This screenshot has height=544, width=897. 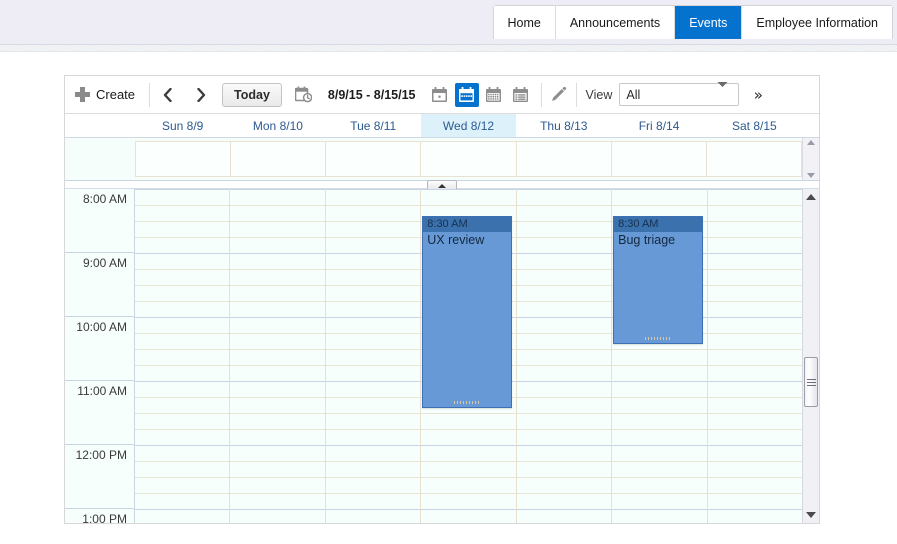 What do you see at coordinates (374, 159) in the screenshot?
I see `all-day-cell-tue` at bounding box center [374, 159].